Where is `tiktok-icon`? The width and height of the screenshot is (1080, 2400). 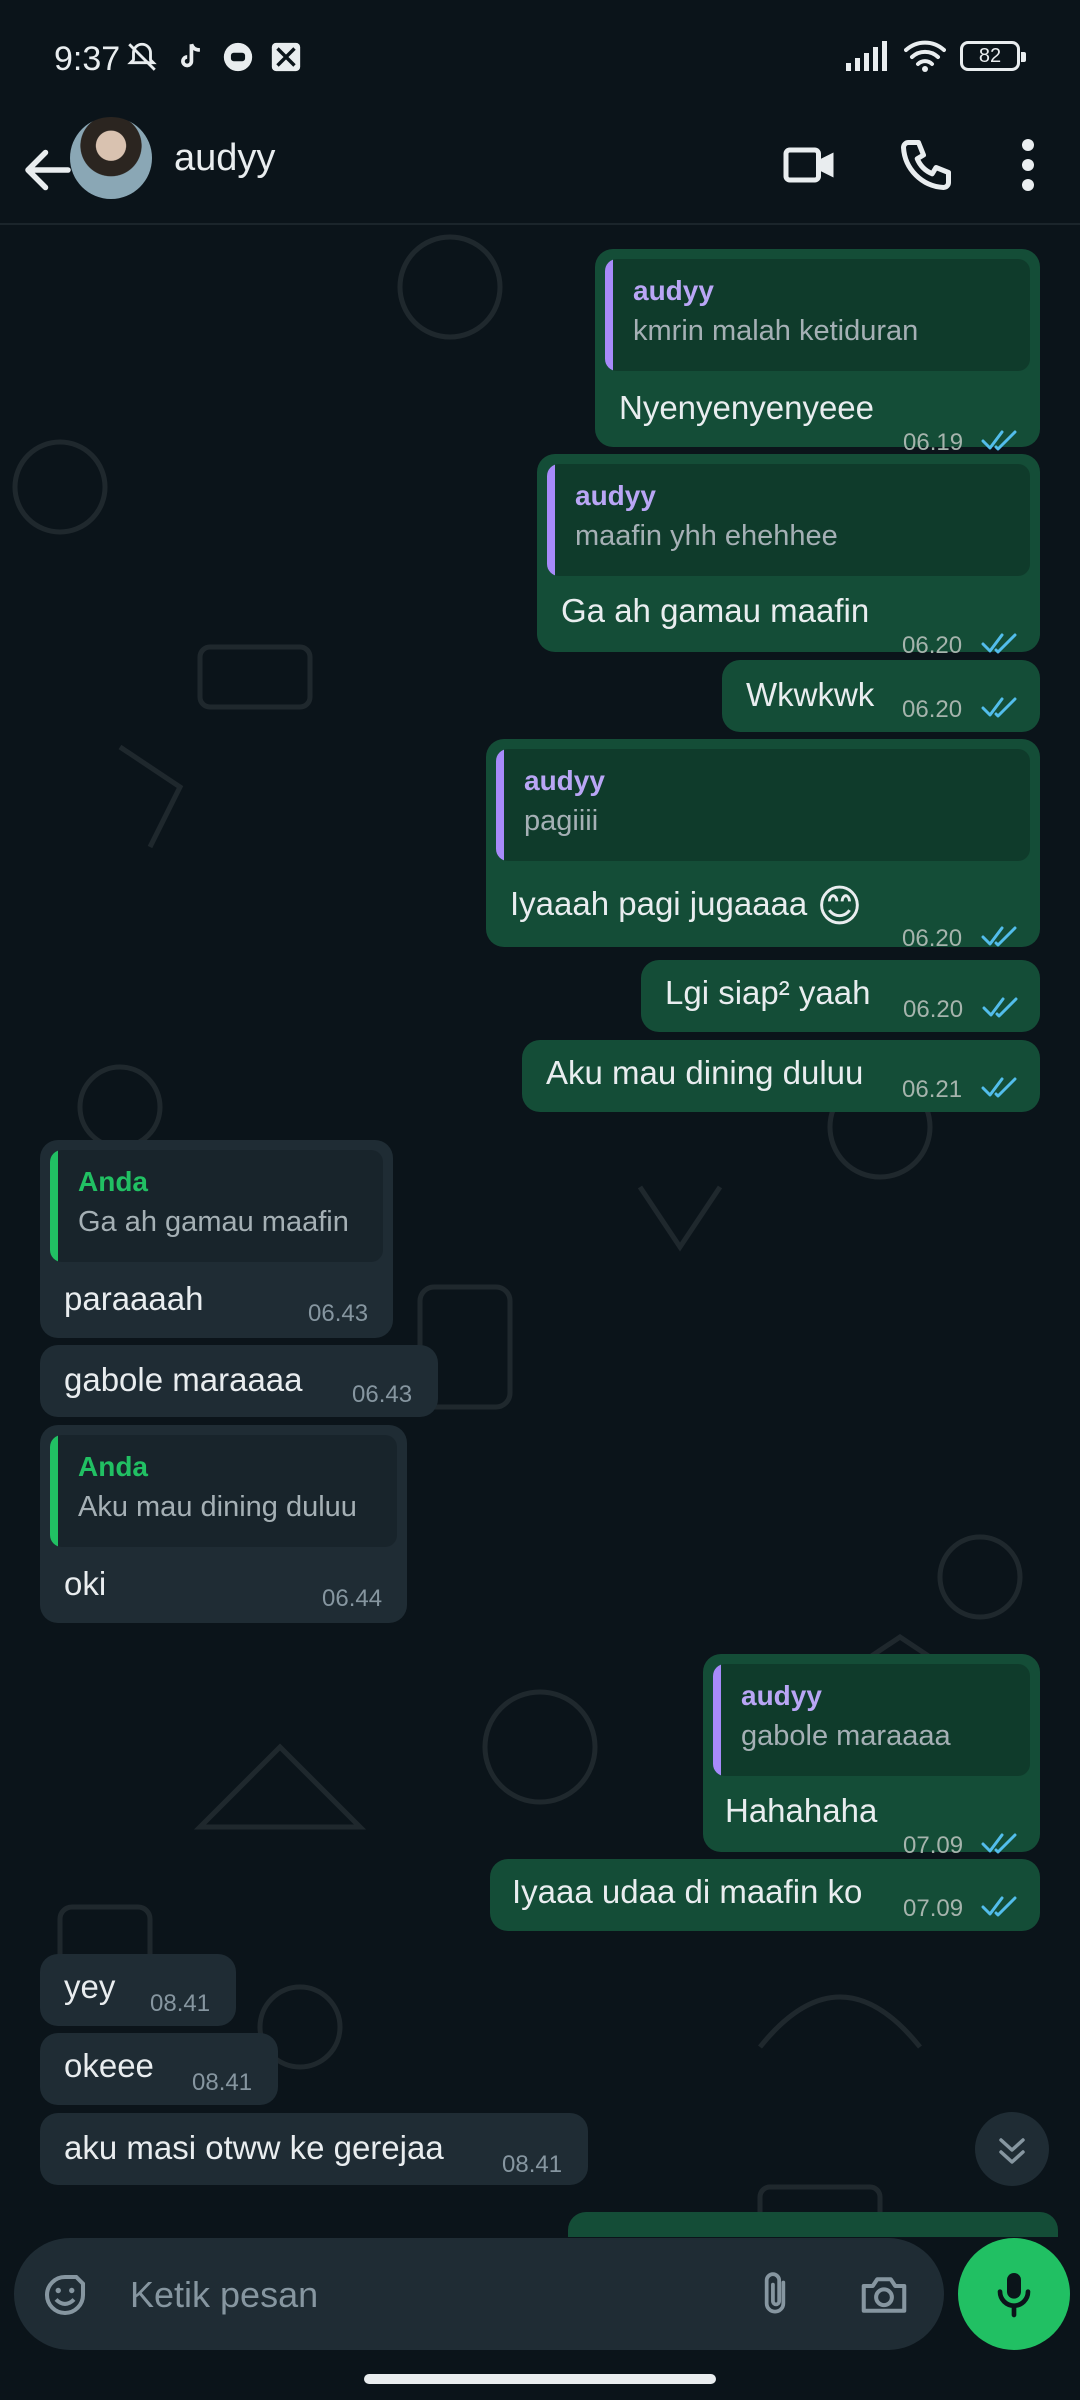
tiktok-icon is located at coordinates (190, 55).